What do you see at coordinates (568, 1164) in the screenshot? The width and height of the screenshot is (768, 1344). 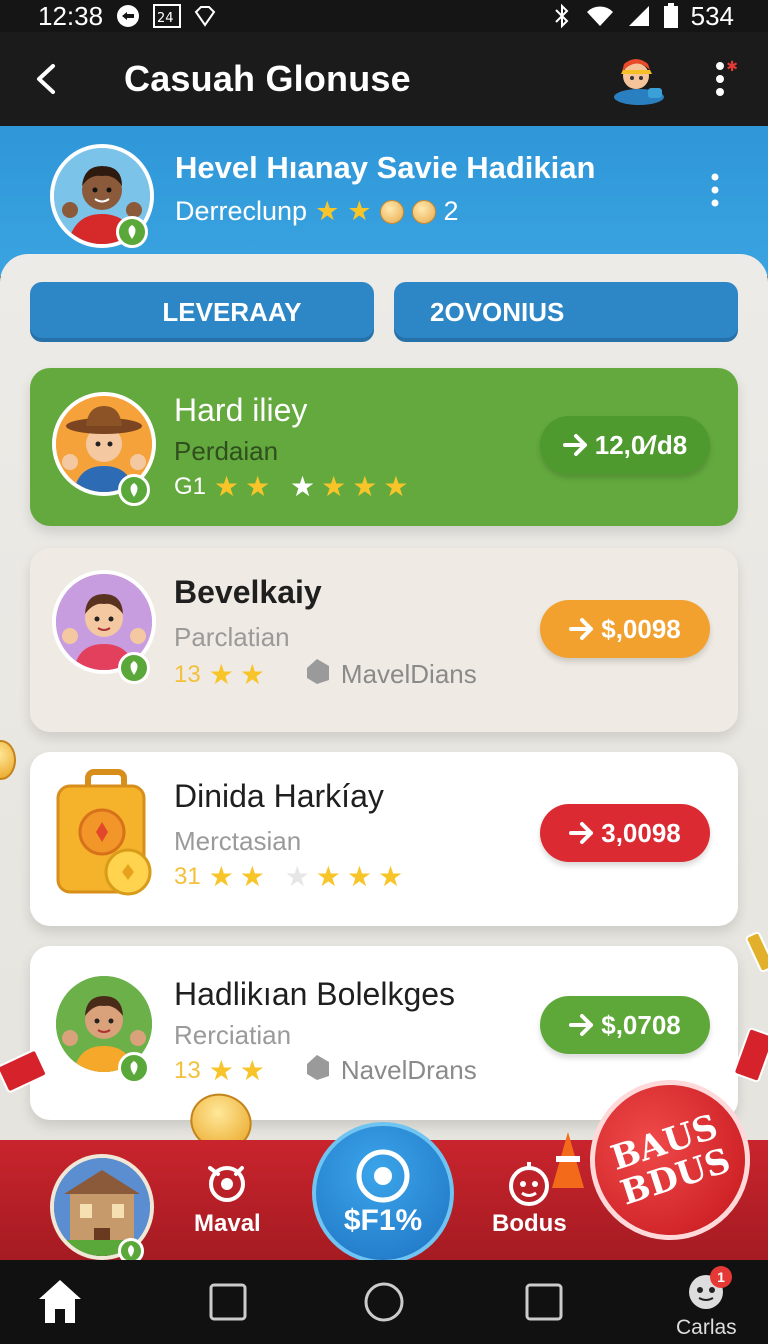 I see `cone-icon` at bounding box center [568, 1164].